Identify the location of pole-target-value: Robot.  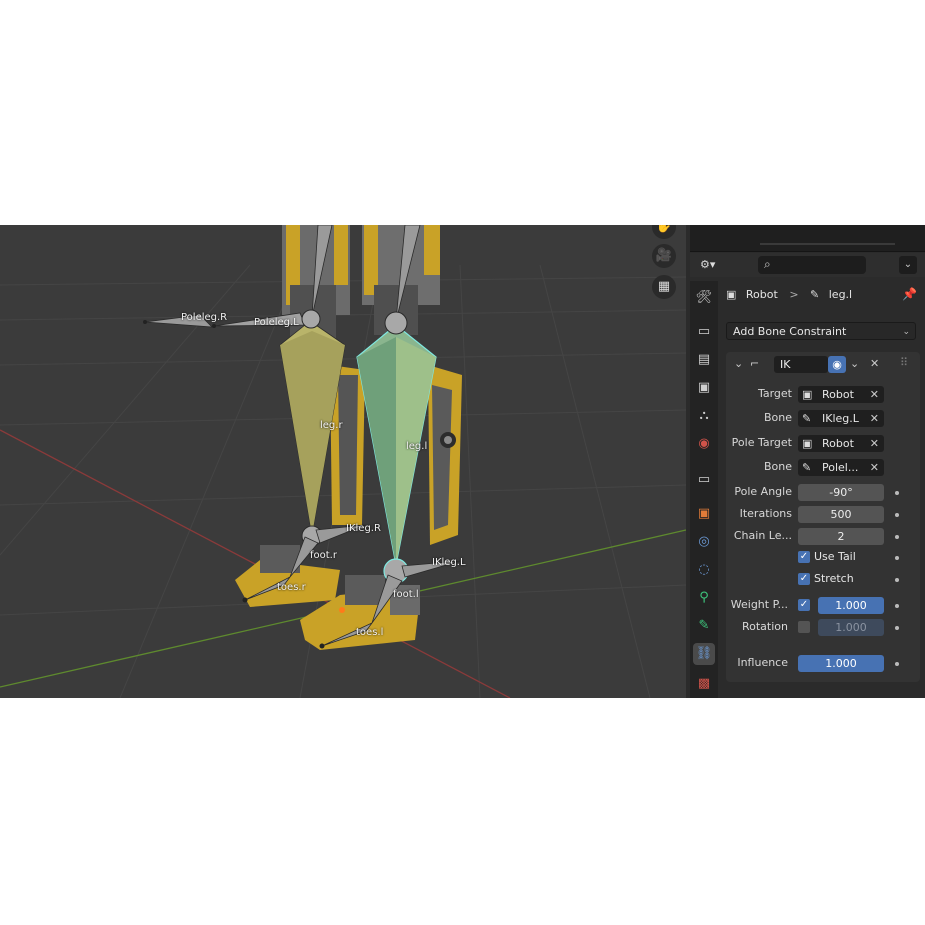
(838, 443).